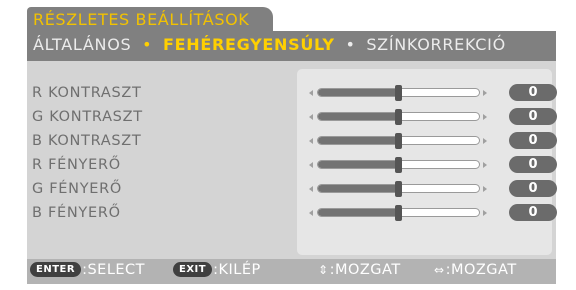 Image resolution: width=576 pixels, height=290 pixels. Describe the element at coordinates (439, 270) in the screenshot. I see `left-right-arrows-icon: ⇔` at that location.